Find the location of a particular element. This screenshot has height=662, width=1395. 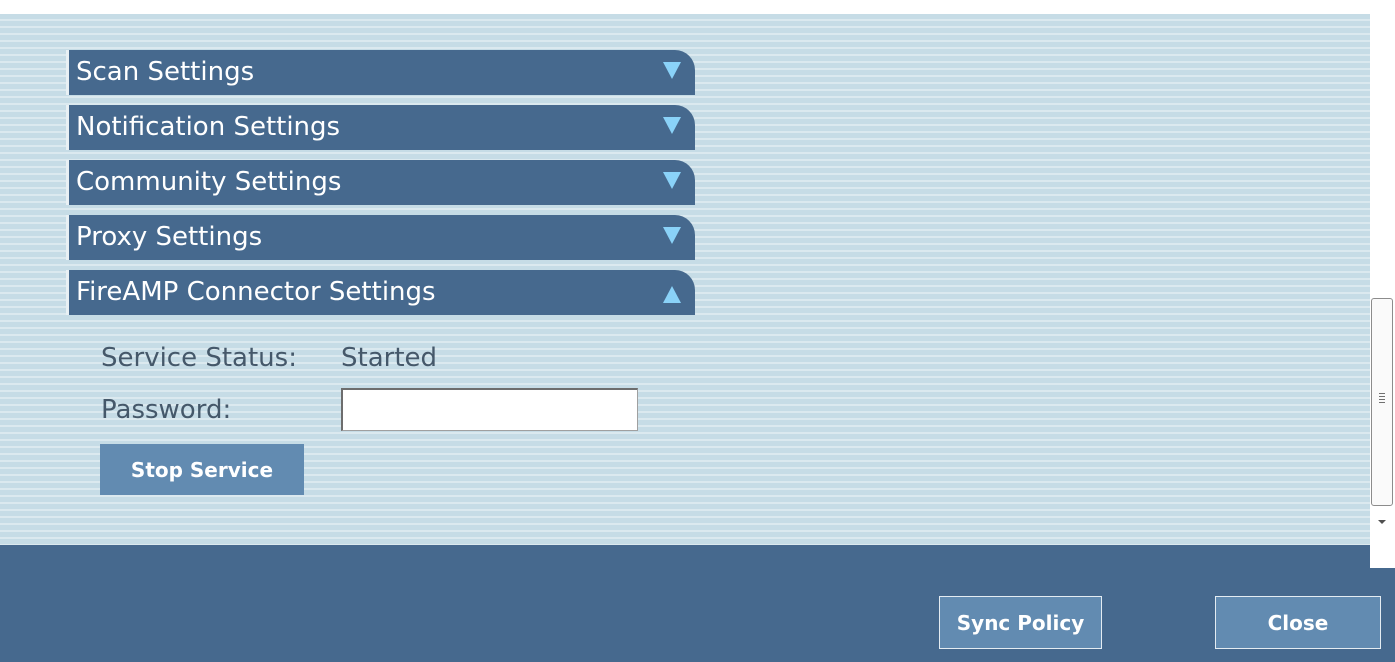

section-fireamp-connector-settings: FireAMP Connector Settings is located at coordinates (380, 292).